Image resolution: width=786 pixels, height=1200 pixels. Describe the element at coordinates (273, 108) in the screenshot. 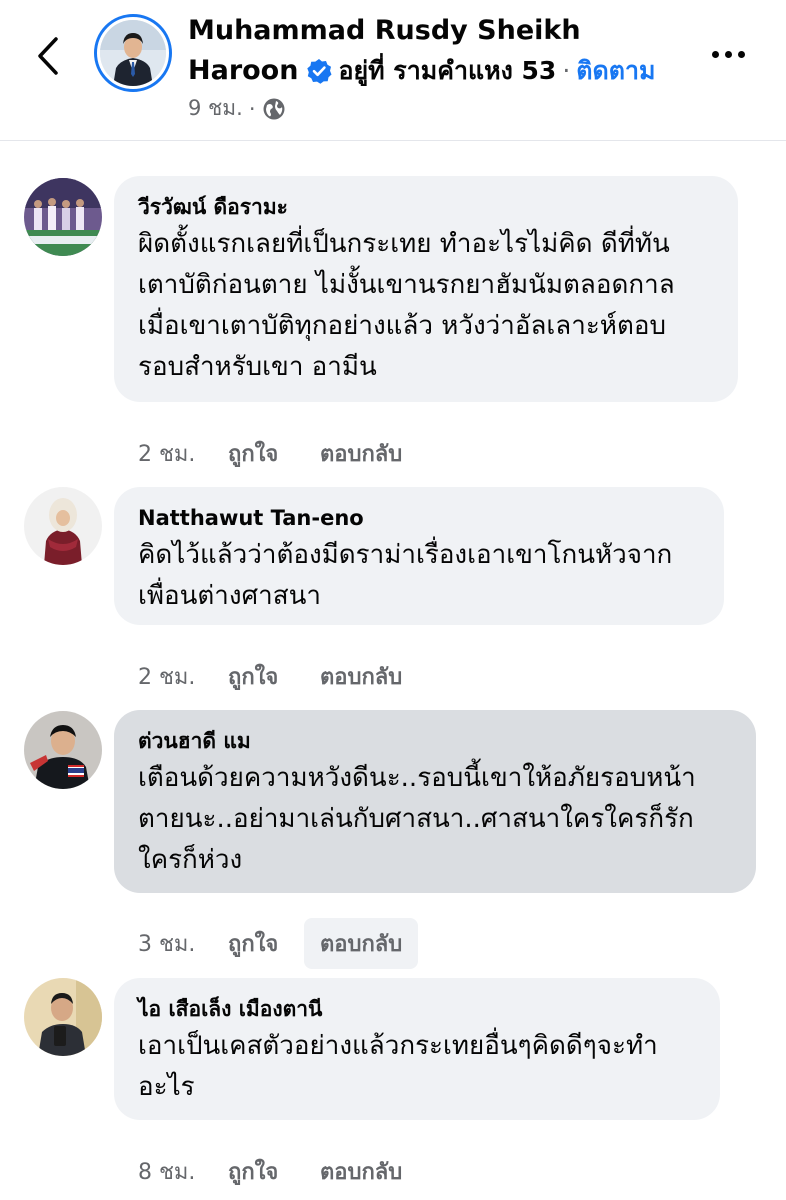

I see `globe-icon` at that location.